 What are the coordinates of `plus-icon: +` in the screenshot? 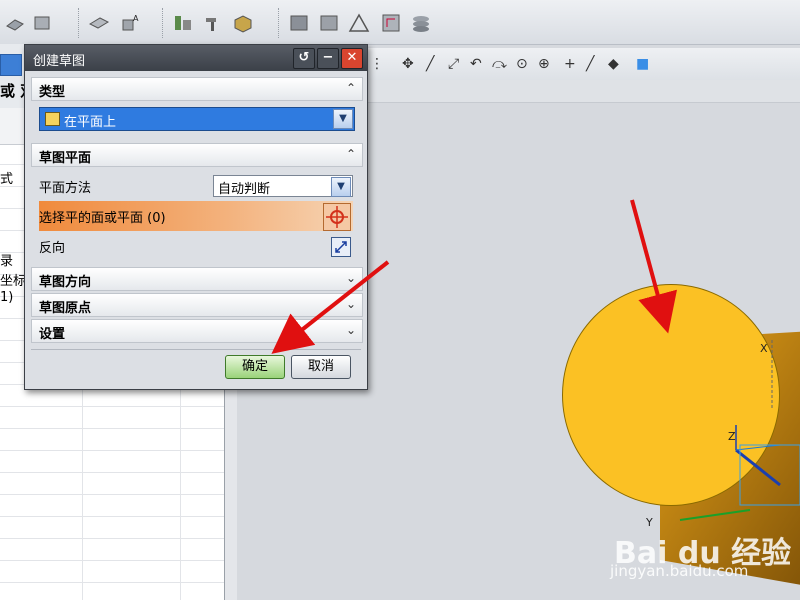 It's located at (570, 64).